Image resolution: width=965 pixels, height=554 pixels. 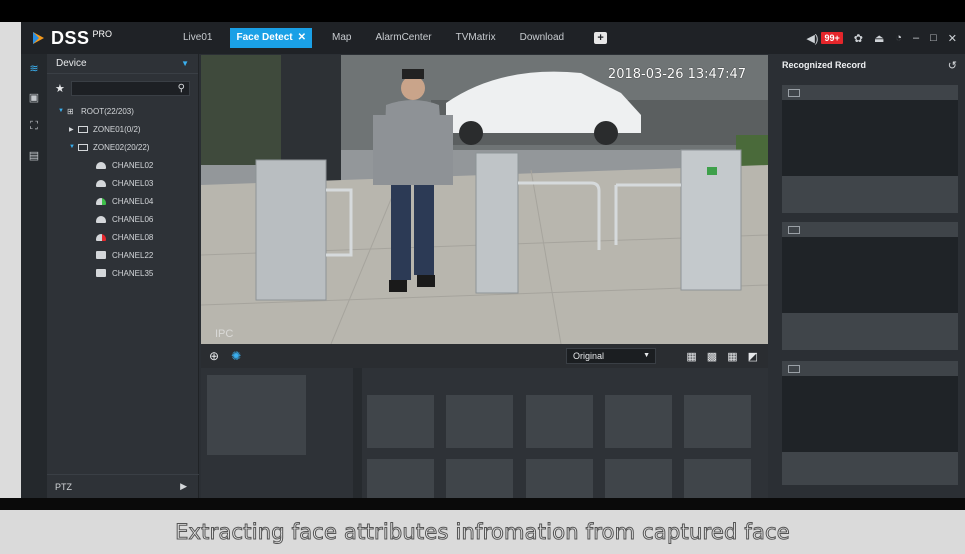 What do you see at coordinates (952, 38) in the screenshot?
I see `close-window-icon: ✕` at bounding box center [952, 38].